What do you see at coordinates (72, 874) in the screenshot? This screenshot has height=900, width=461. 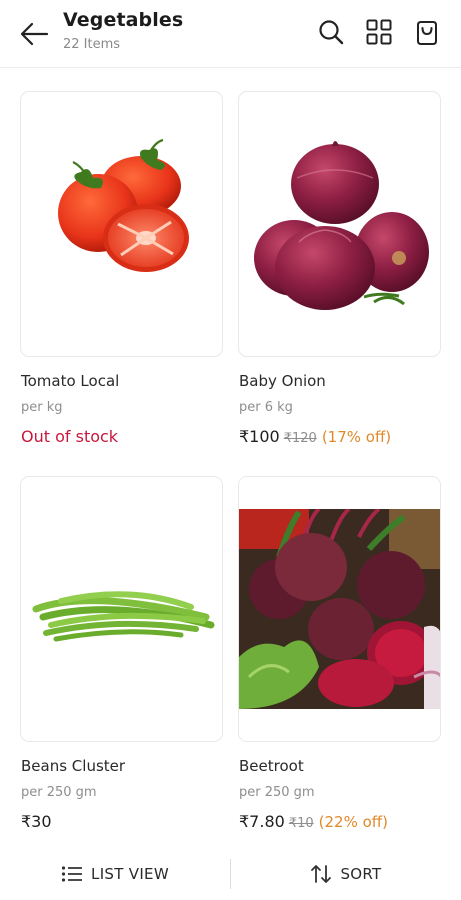 I see `list-icon` at bounding box center [72, 874].